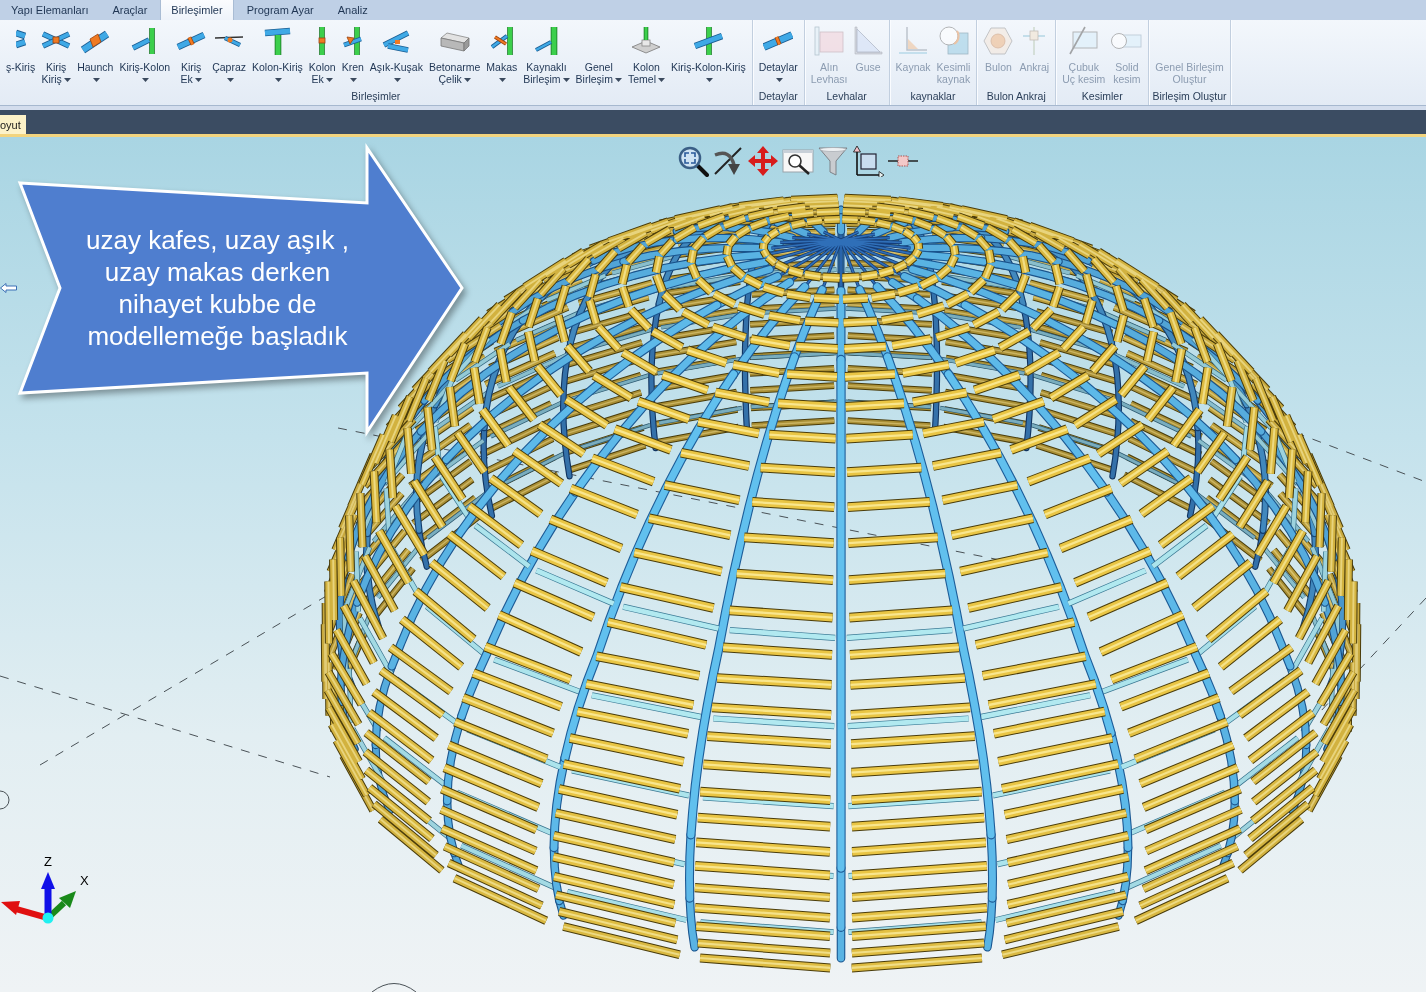 This screenshot has width=1426, height=992. Describe the element at coordinates (48, 862) in the screenshot. I see `axis-label: Z` at that location.